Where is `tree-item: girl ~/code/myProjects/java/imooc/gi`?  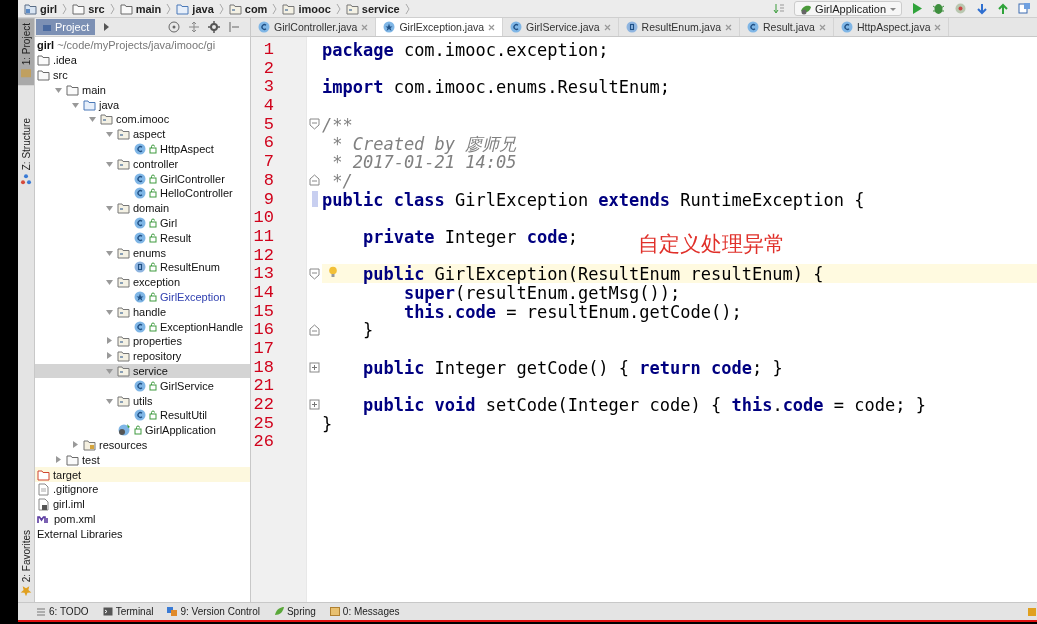
tree-item: girl ~/code/myProjects/java/imooc/gi is located at coordinates (142, 45).